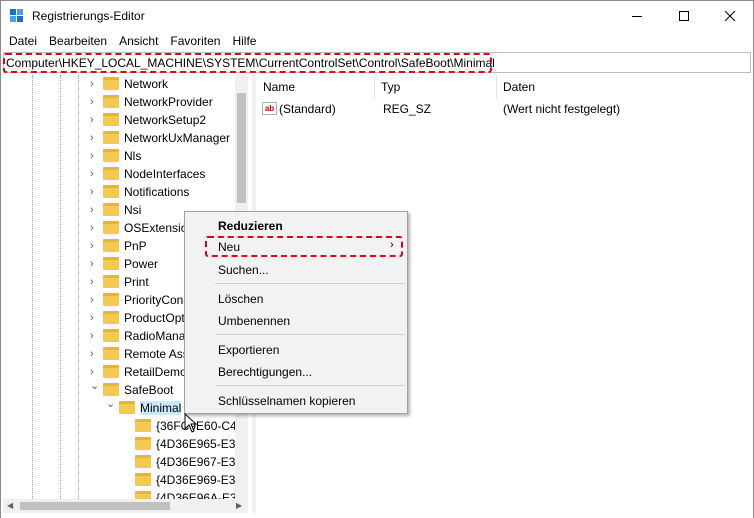  What do you see at coordinates (138, 41) in the screenshot?
I see `menu-ansicht: Ansicht` at bounding box center [138, 41].